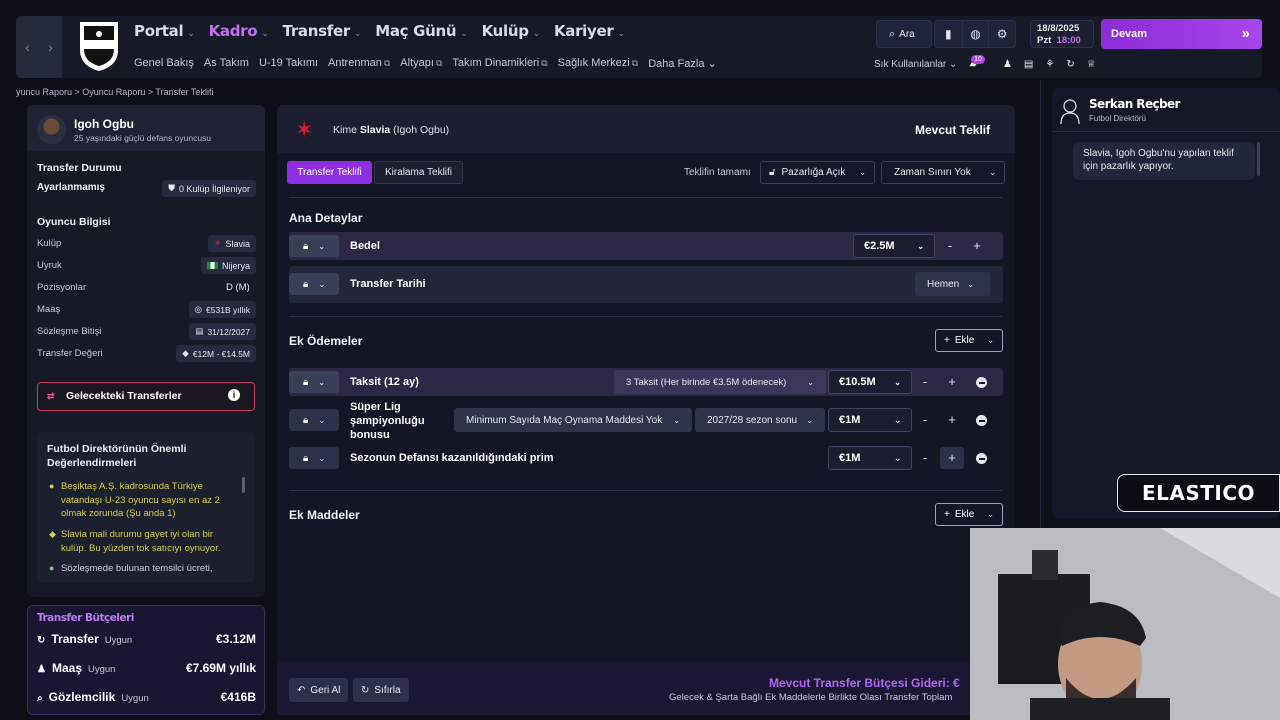  I want to click on toolbar-icons: ▮ ◍ ⚙, so click(975, 34).